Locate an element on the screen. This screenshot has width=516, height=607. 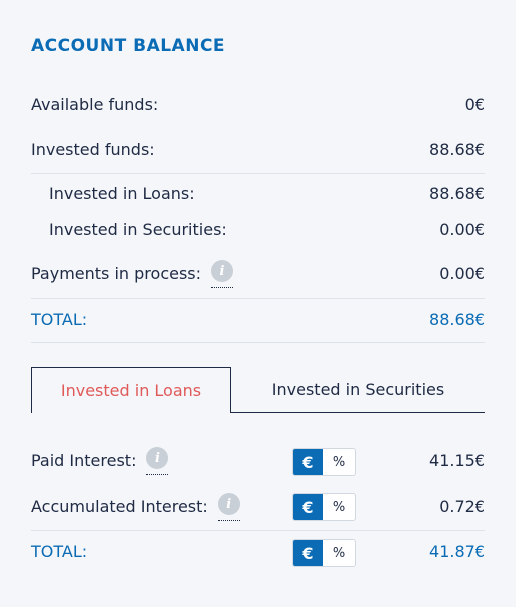
invested-in-securities-row: Invested in Securities: 0.00€ is located at coordinates (267, 229).